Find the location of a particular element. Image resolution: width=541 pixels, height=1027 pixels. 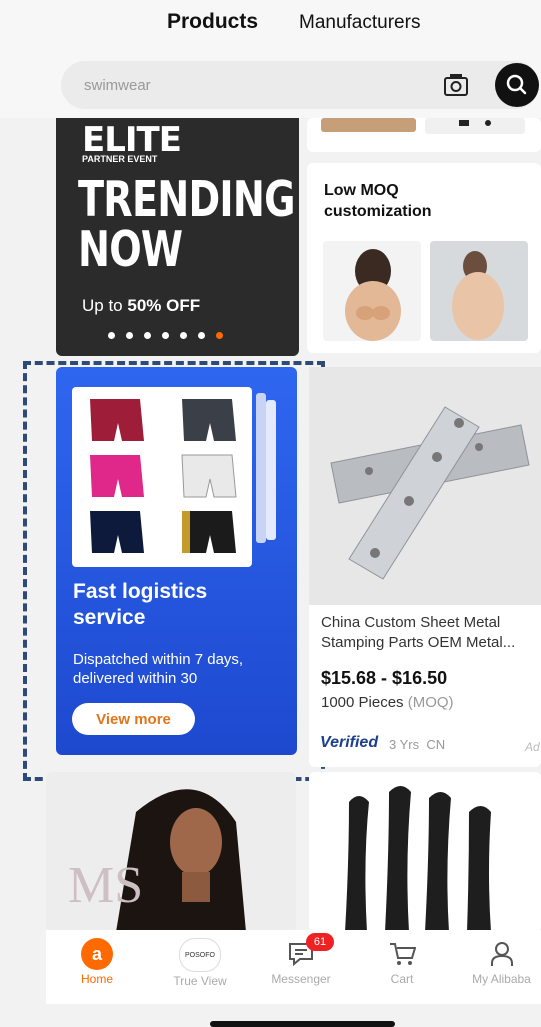

product-thumbnails is located at coordinates (423, 126).